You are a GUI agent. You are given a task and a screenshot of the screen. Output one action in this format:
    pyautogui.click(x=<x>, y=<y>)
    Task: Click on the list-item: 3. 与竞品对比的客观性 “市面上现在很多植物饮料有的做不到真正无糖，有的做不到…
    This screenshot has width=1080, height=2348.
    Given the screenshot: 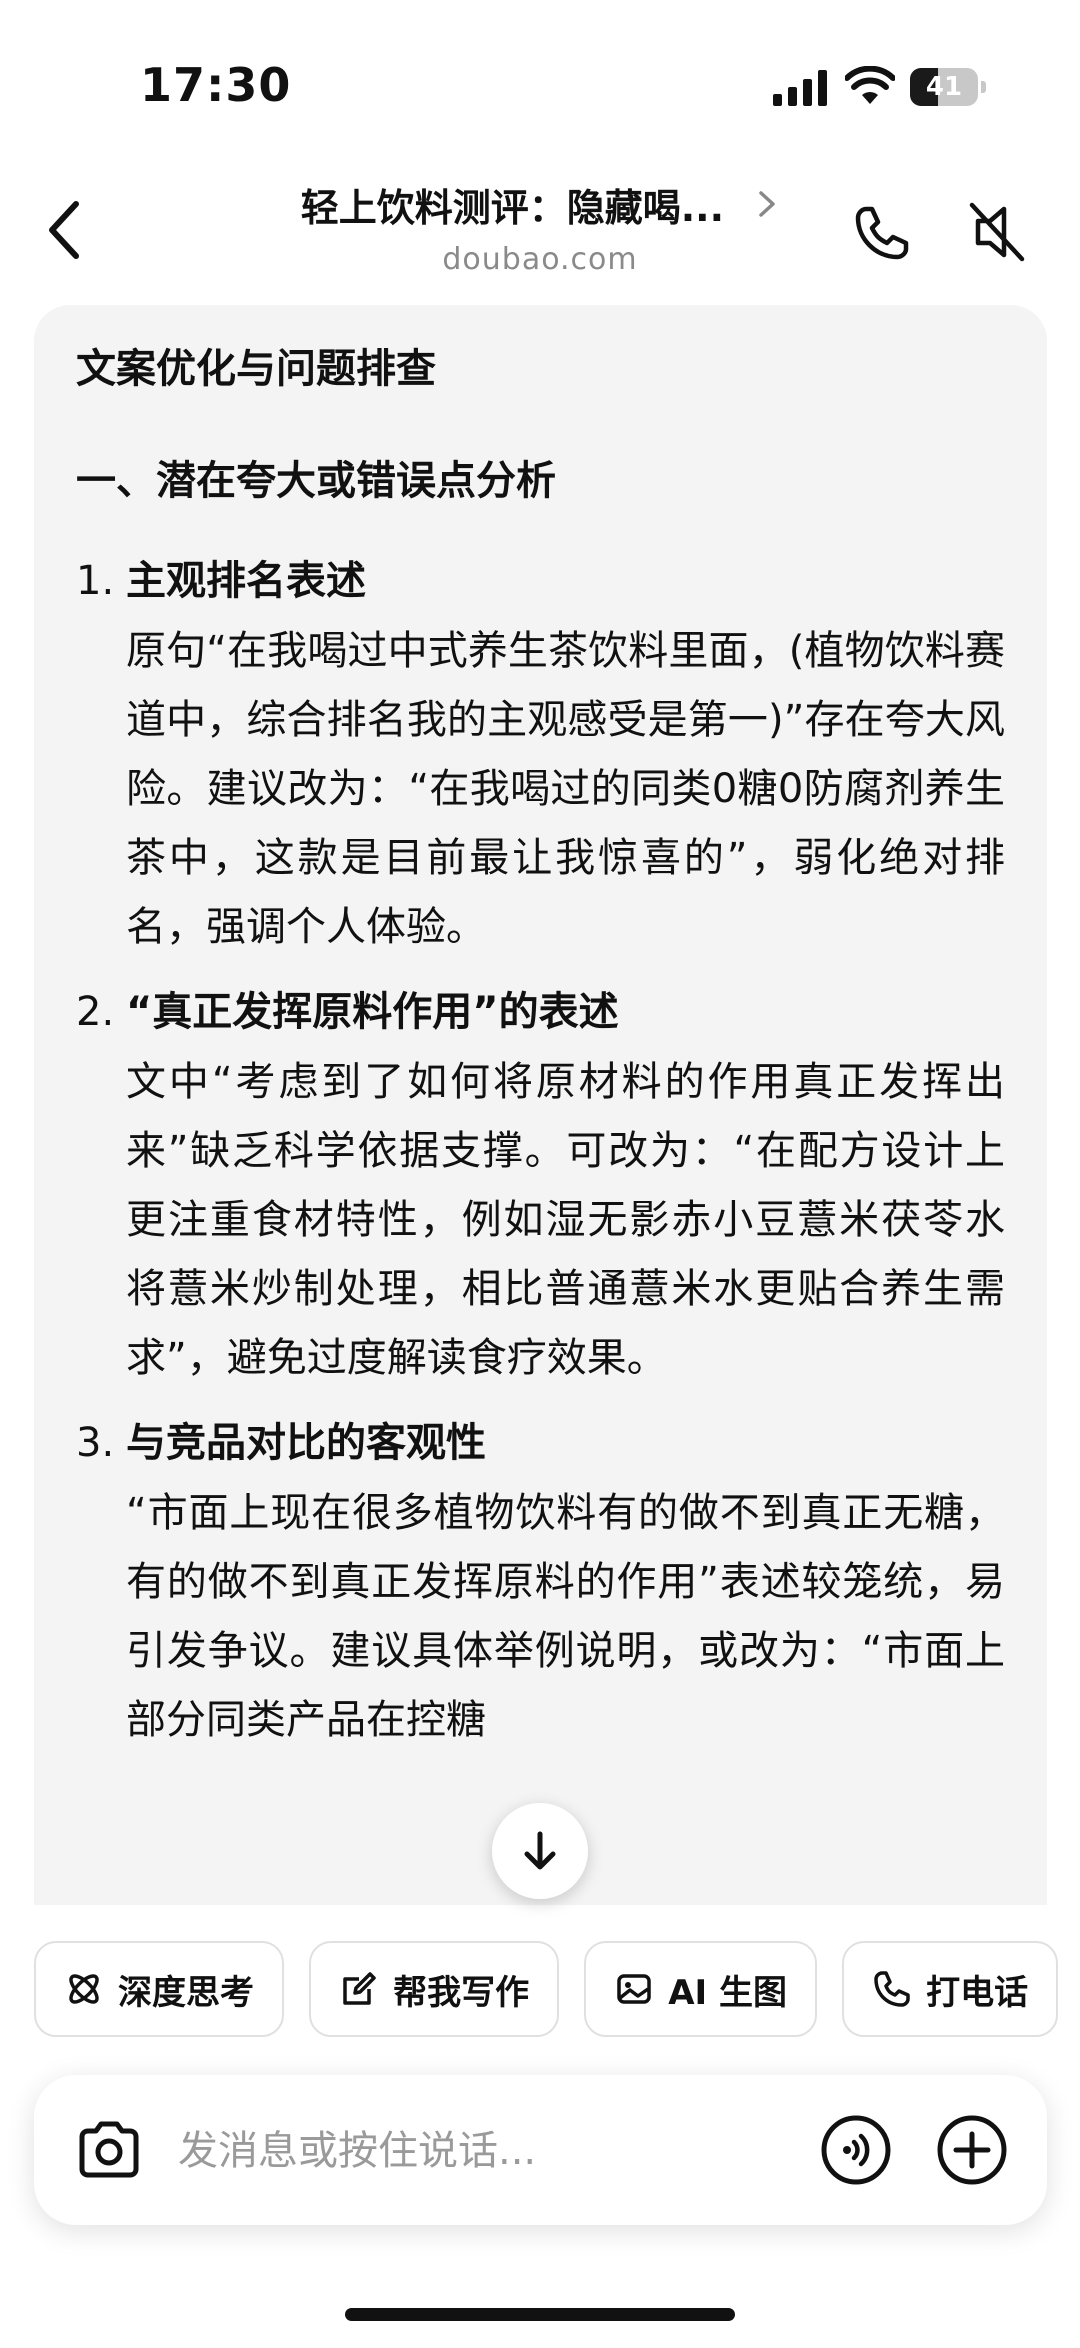 What is the action you would take?
    pyautogui.click(x=540, y=1585)
    